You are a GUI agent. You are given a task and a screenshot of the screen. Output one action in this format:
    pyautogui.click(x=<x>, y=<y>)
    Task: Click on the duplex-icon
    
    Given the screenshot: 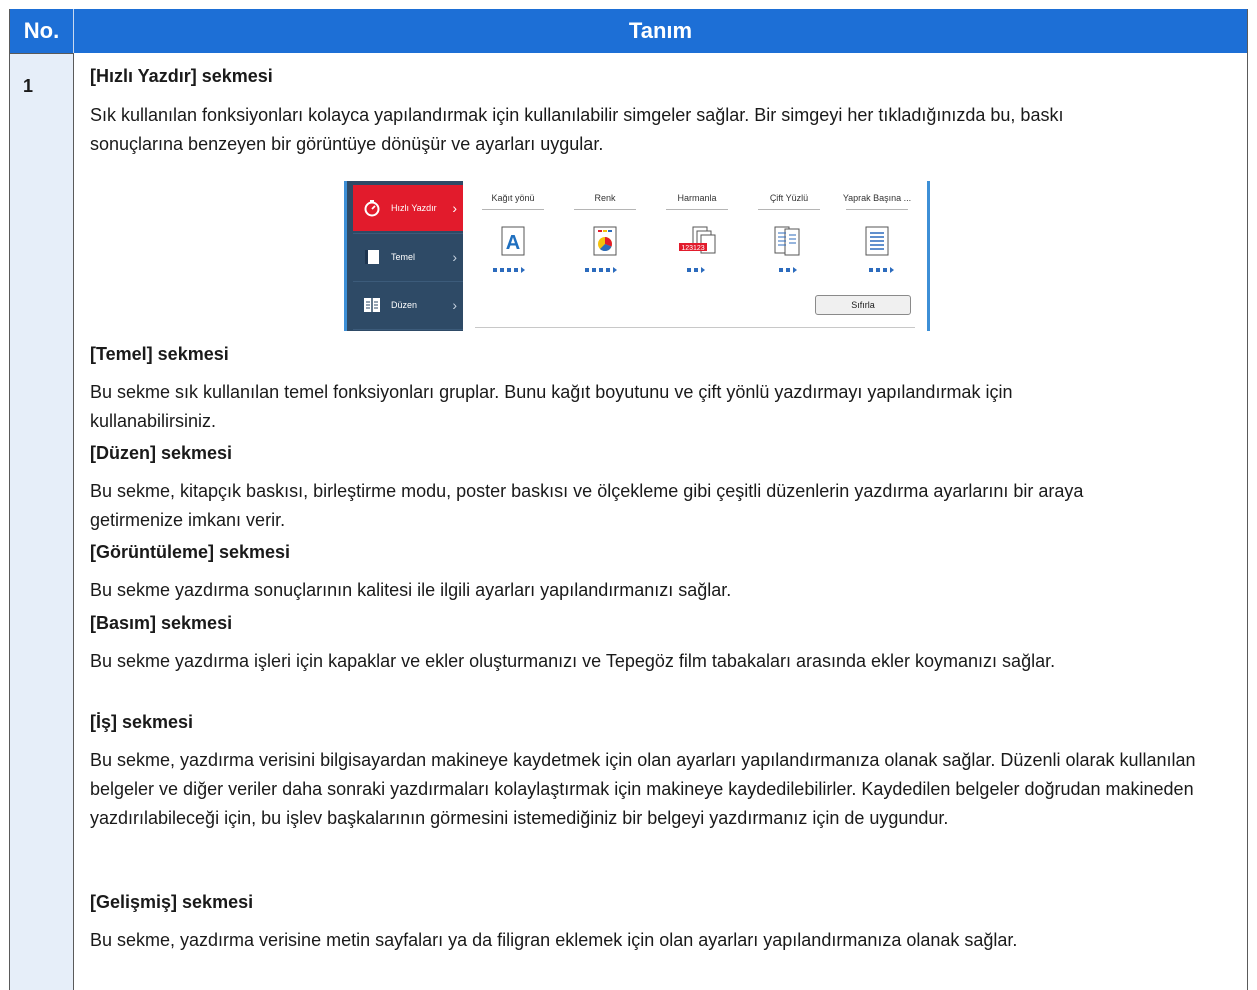 What is the action you would take?
    pyautogui.click(x=787, y=241)
    